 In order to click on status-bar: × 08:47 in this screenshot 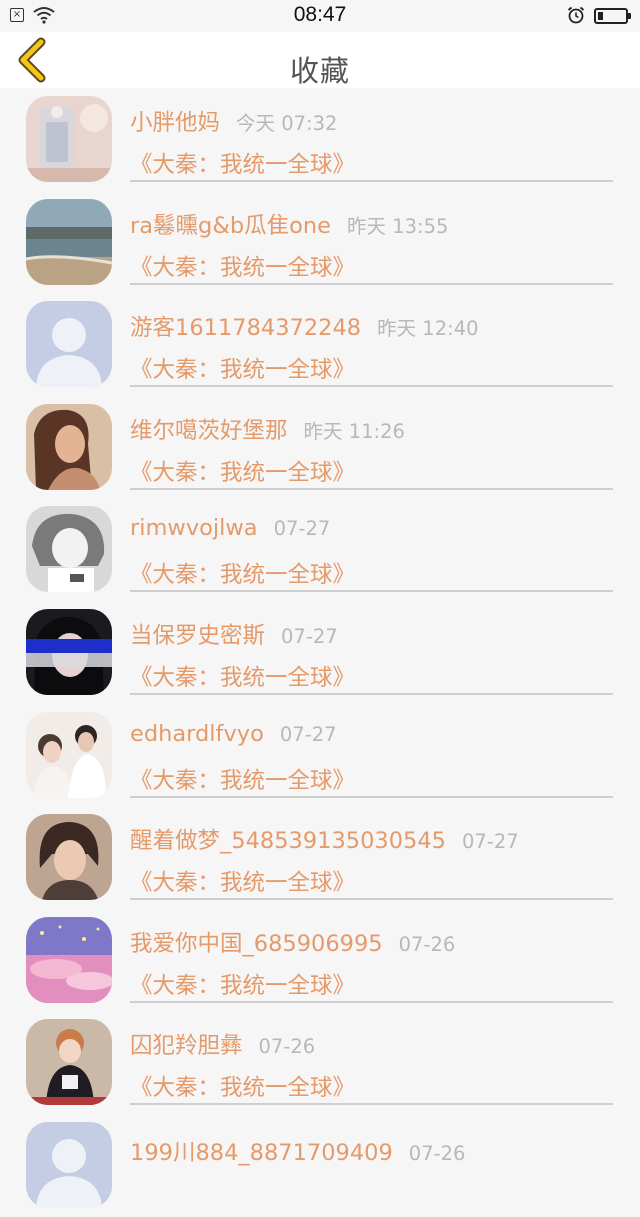, I will do `click(320, 16)`.